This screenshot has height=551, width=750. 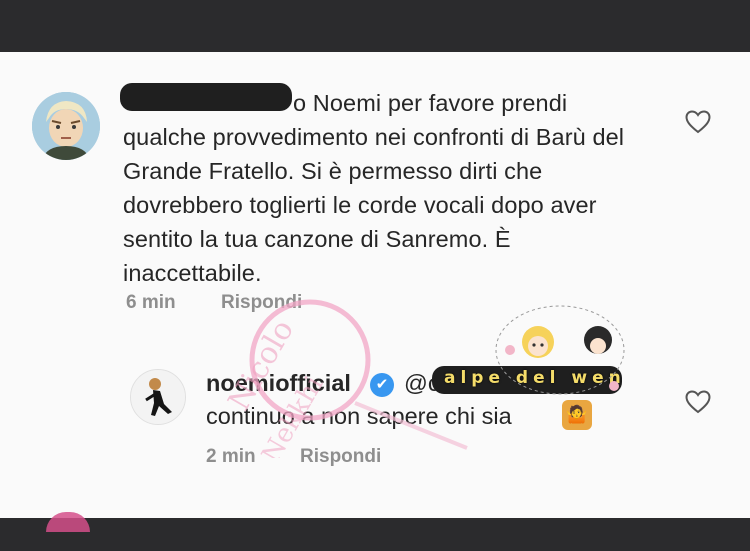 I want to click on commenter-avatar, so click(x=66, y=126).